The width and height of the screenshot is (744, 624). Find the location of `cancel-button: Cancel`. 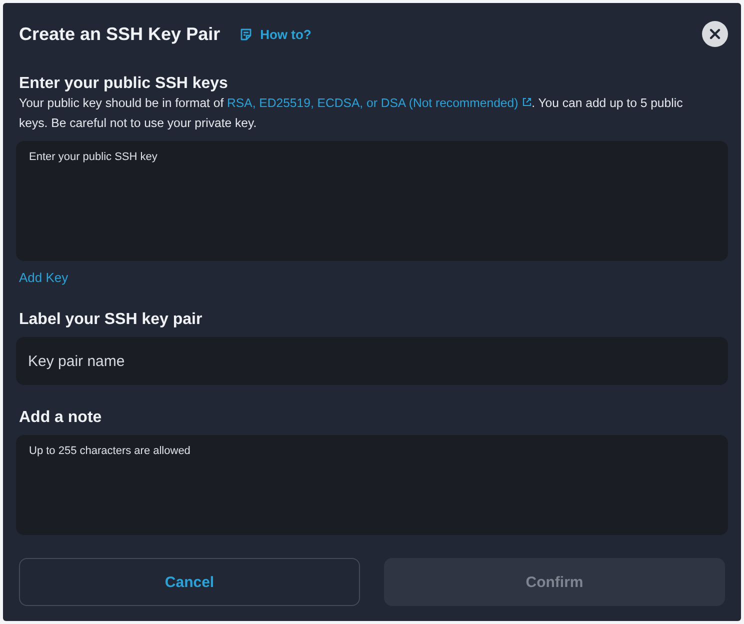

cancel-button: Cancel is located at coordinates (189, 582).